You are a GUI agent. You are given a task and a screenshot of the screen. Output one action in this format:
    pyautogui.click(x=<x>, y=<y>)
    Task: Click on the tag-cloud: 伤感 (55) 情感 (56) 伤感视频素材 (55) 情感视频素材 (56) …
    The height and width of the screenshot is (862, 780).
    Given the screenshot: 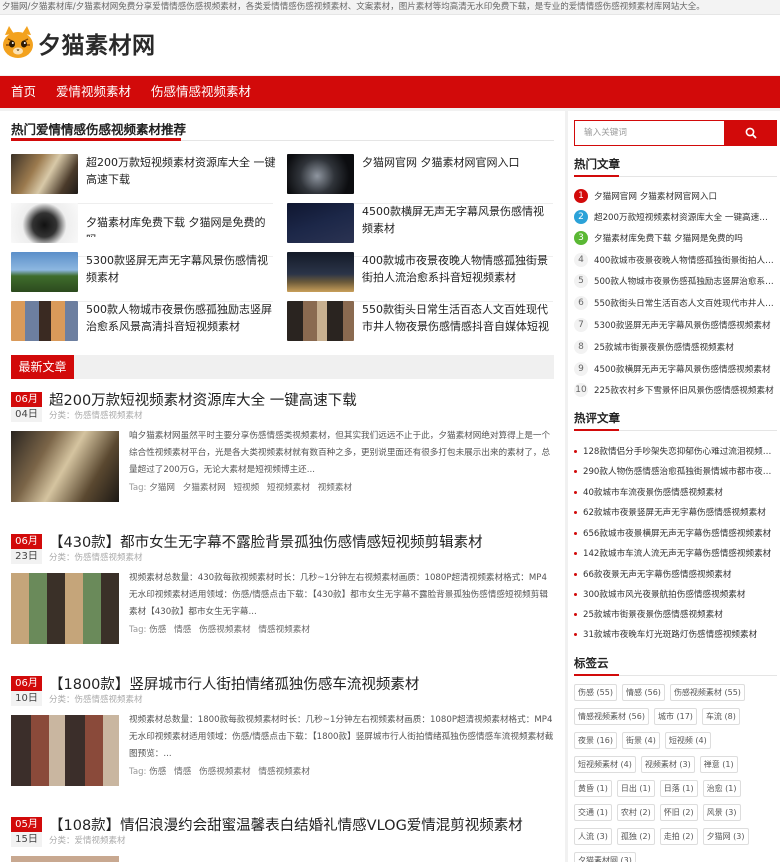 What is the action you would take?
    pyautogui.click(x=675, y=773)
    